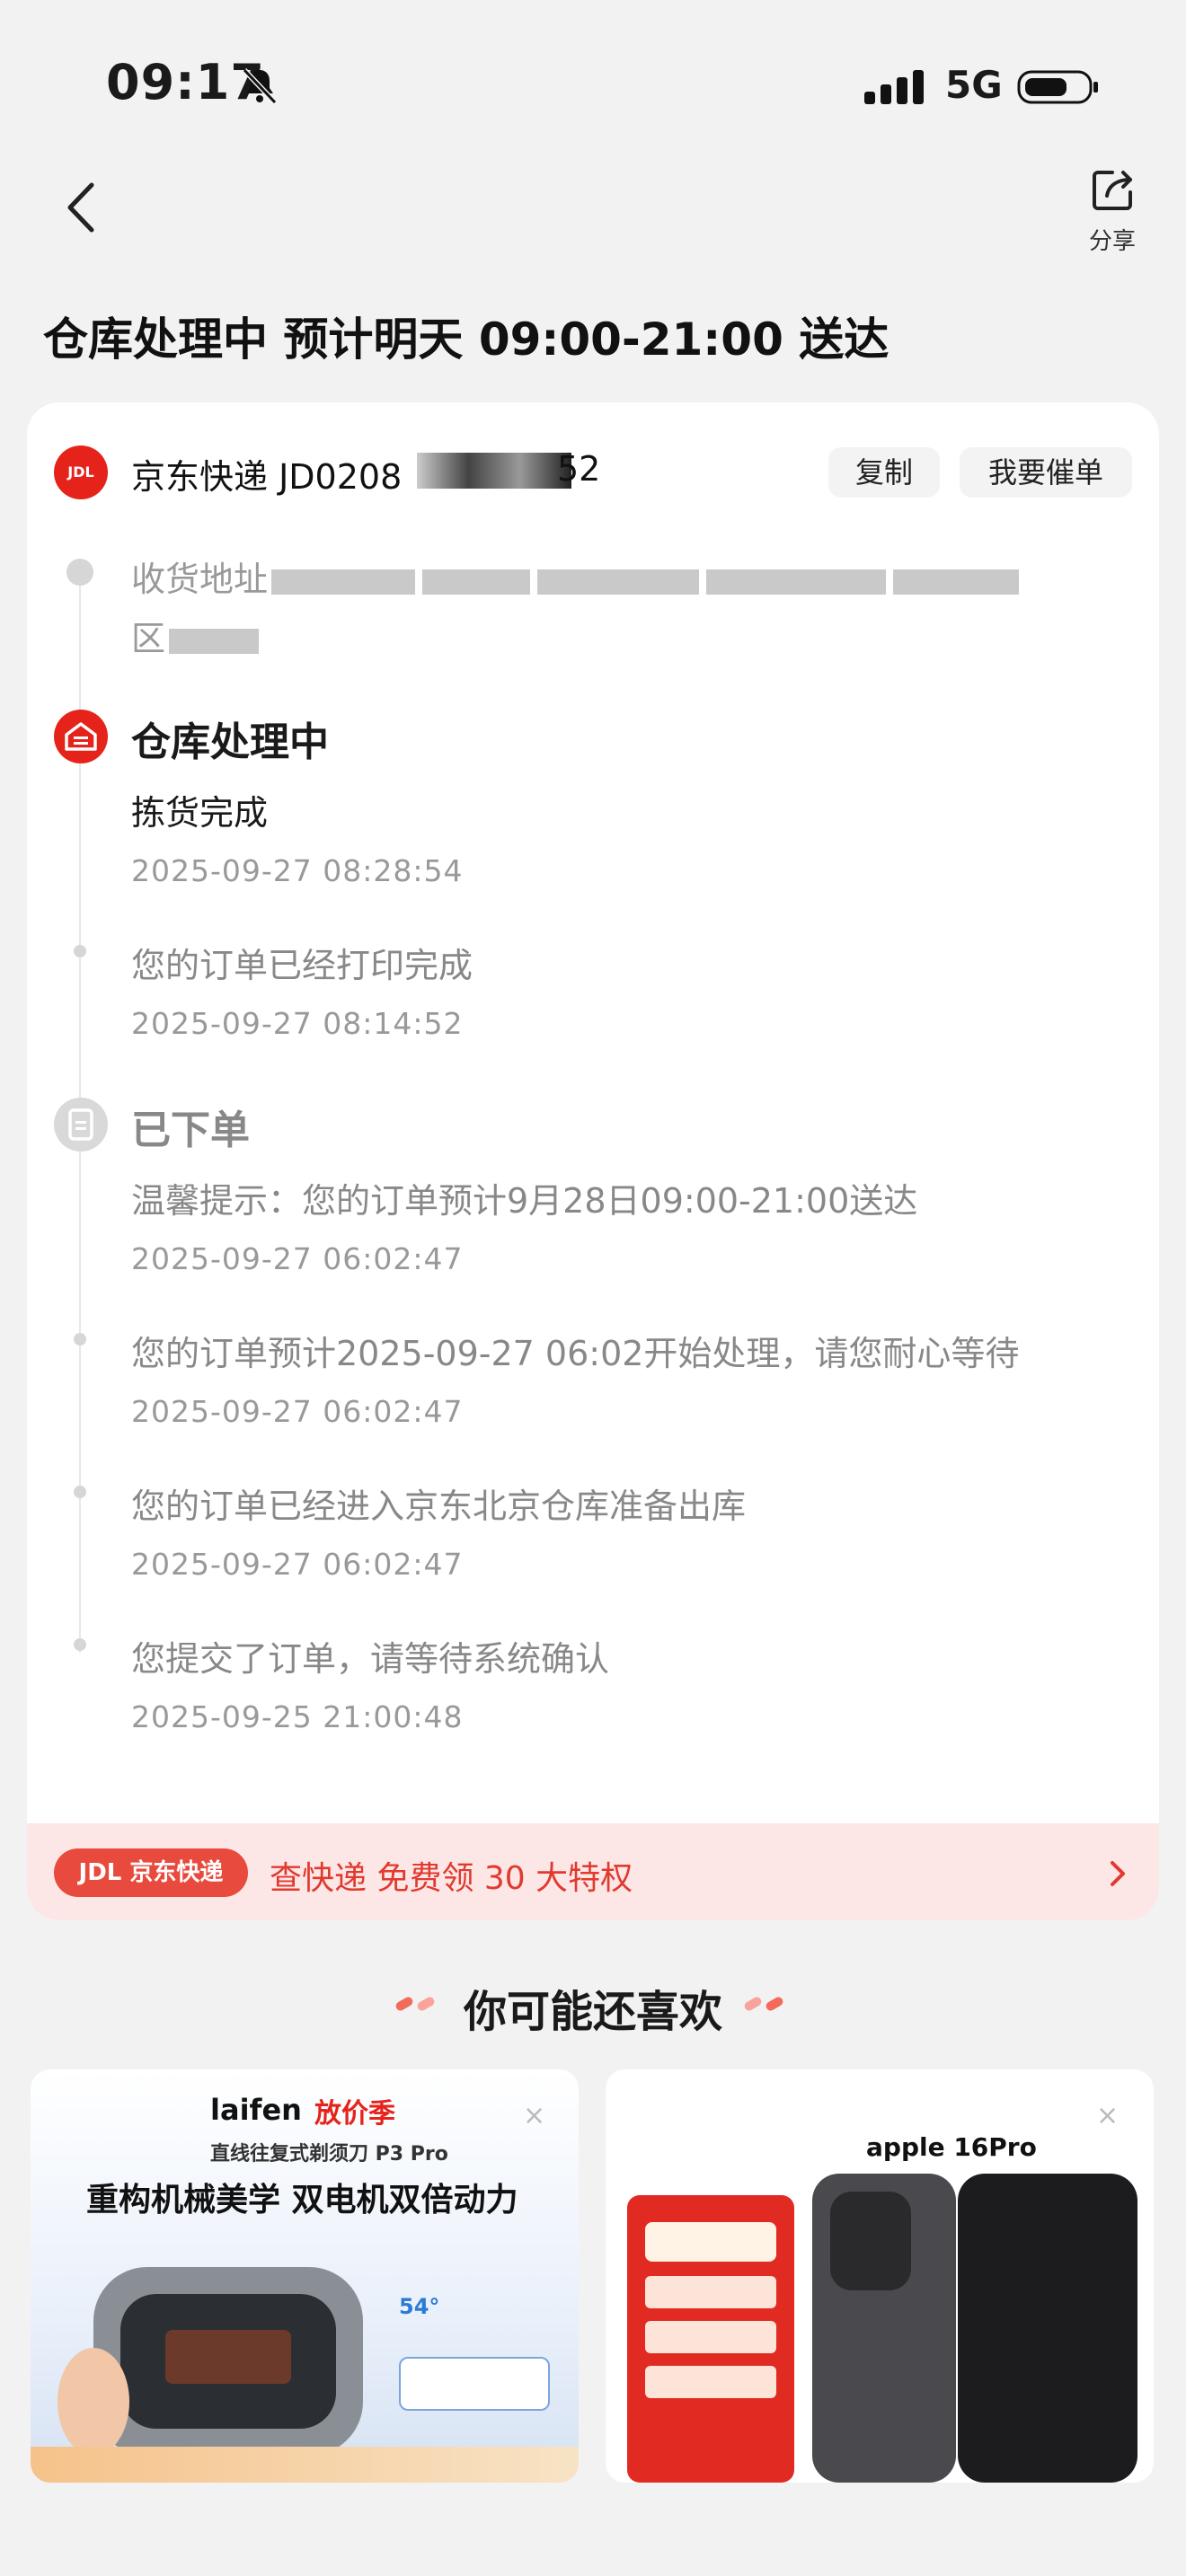 Image resolution: width=1186 pixels, height=2576 pixels. I want to click on tracking-number-redaction, so click(494, 471).